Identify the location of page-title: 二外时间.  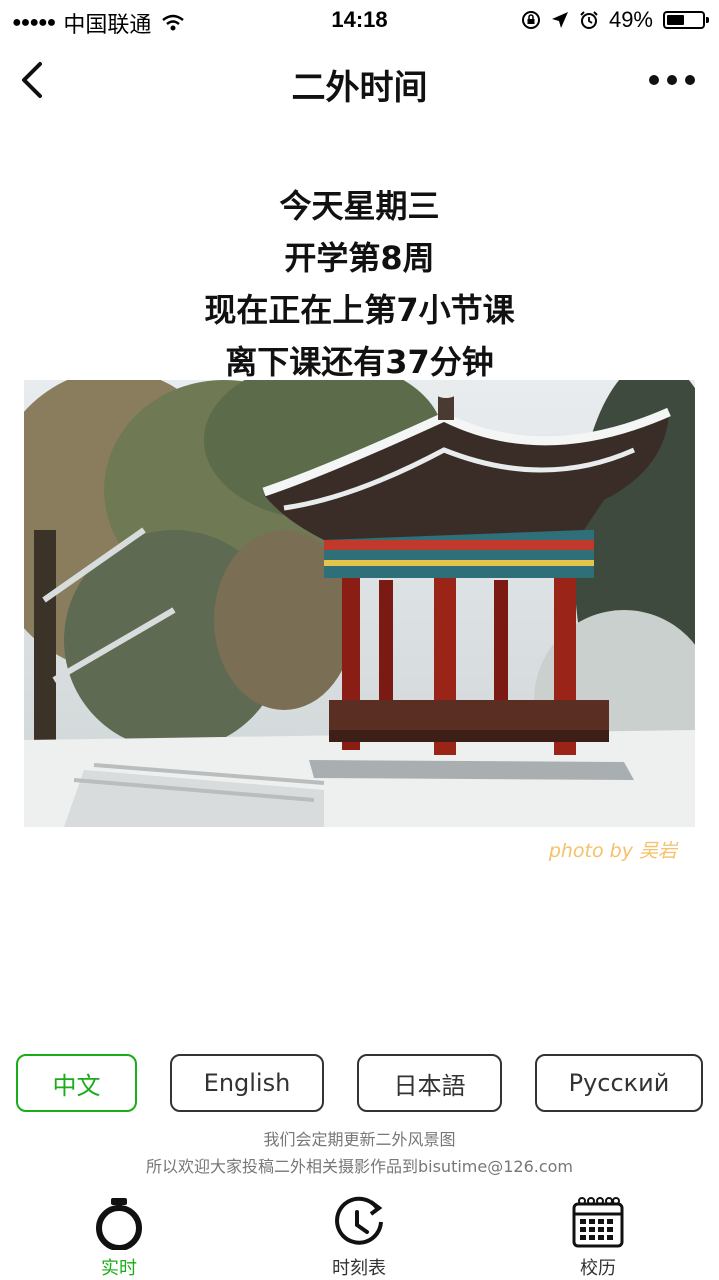
(359, 88).